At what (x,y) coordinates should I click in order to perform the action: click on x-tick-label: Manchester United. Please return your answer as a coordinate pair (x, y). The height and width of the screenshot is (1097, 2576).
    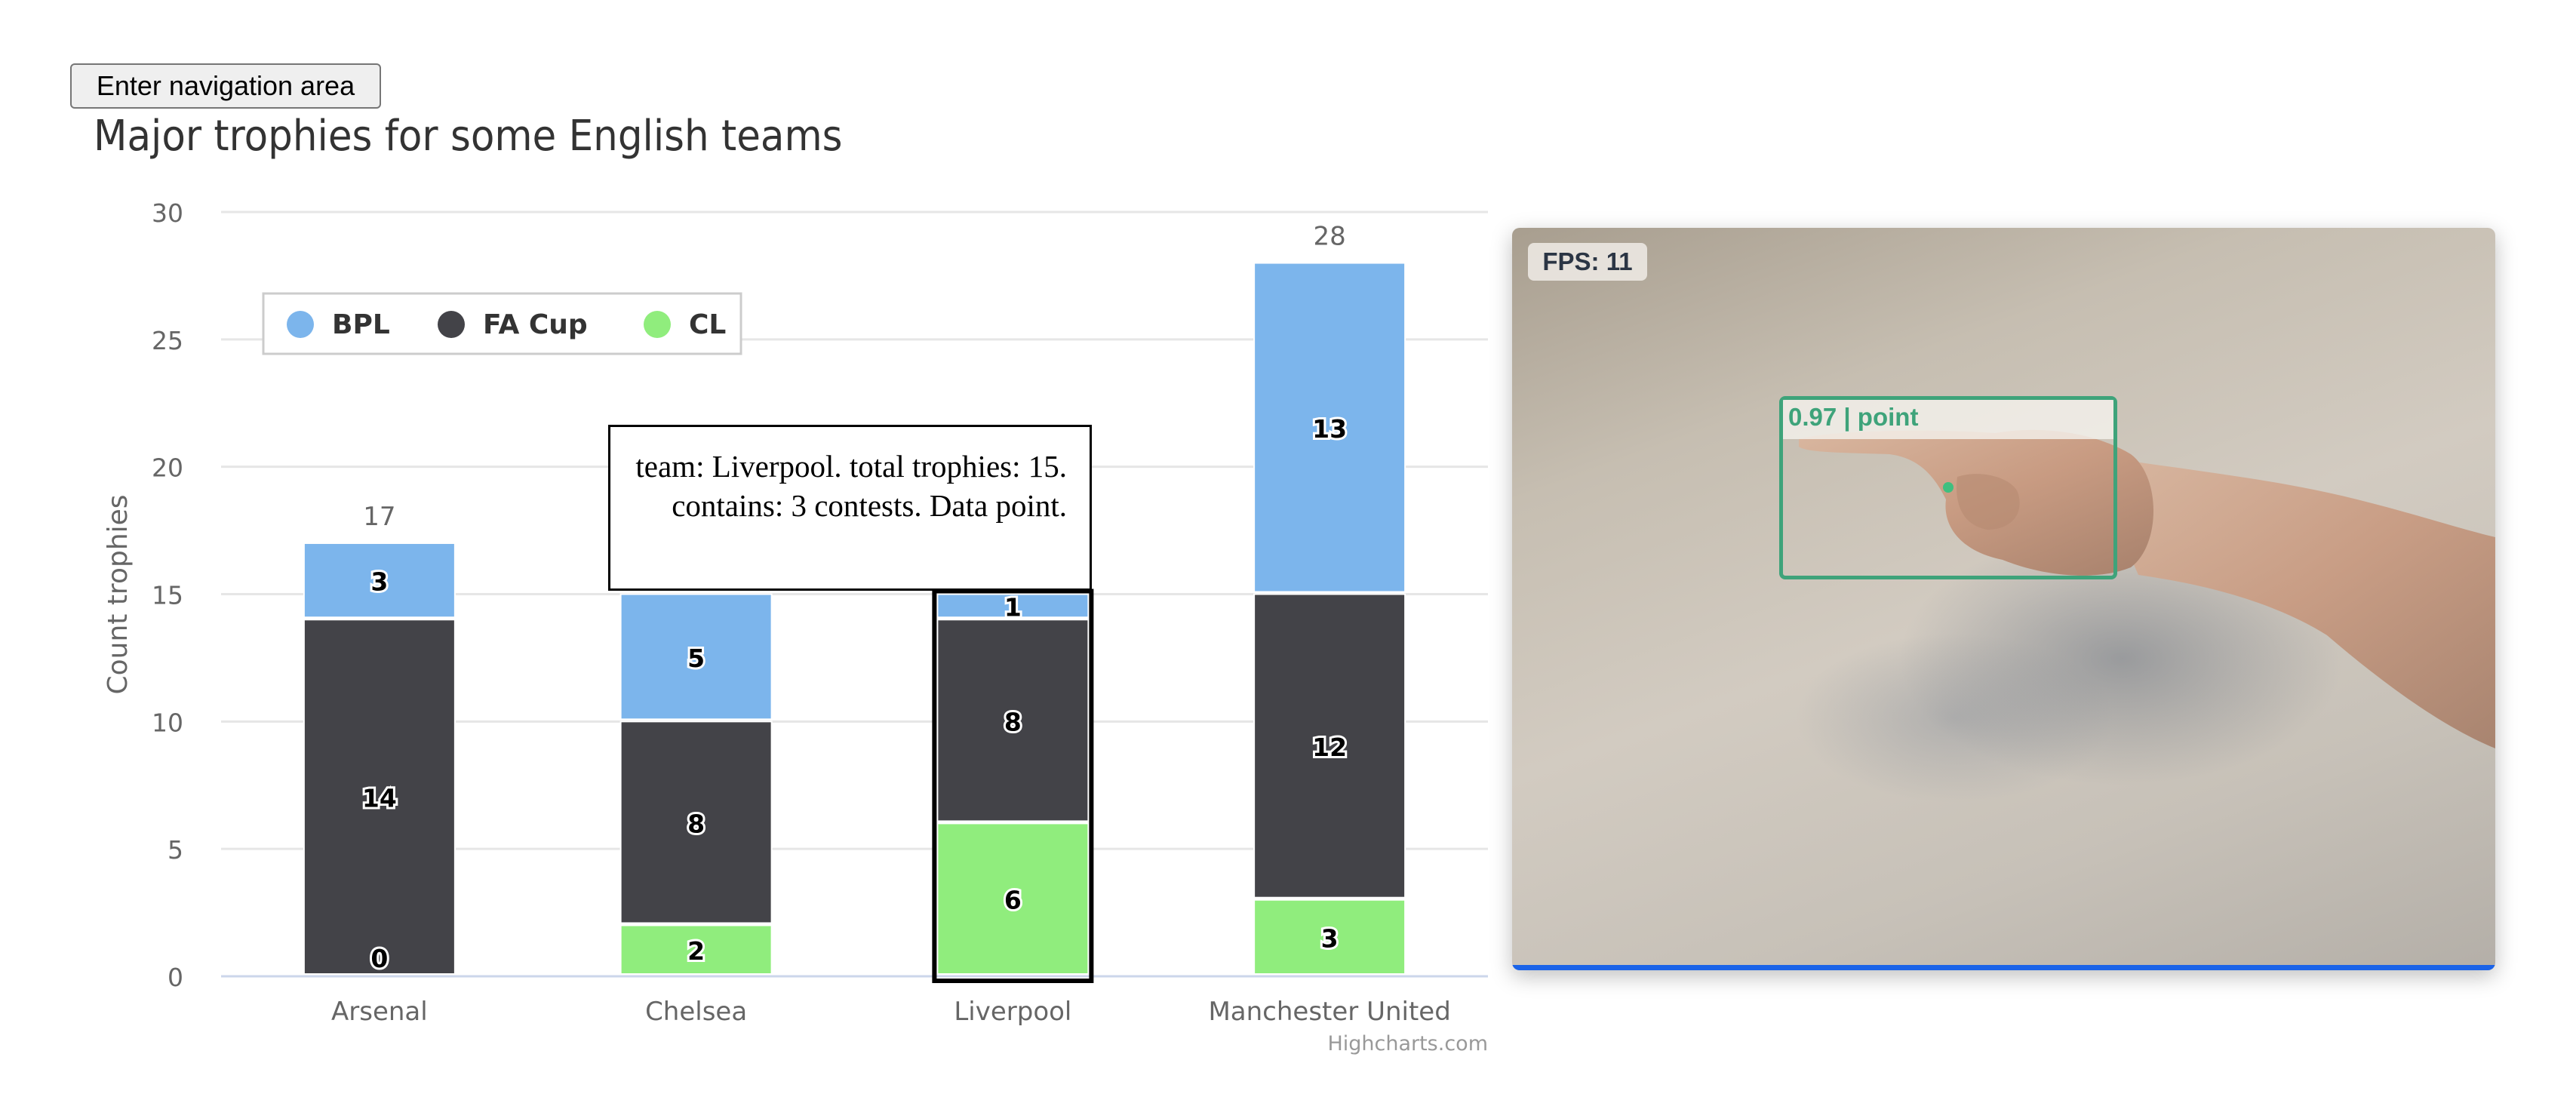
    Looking at the image, I should click on (1329, 1012).